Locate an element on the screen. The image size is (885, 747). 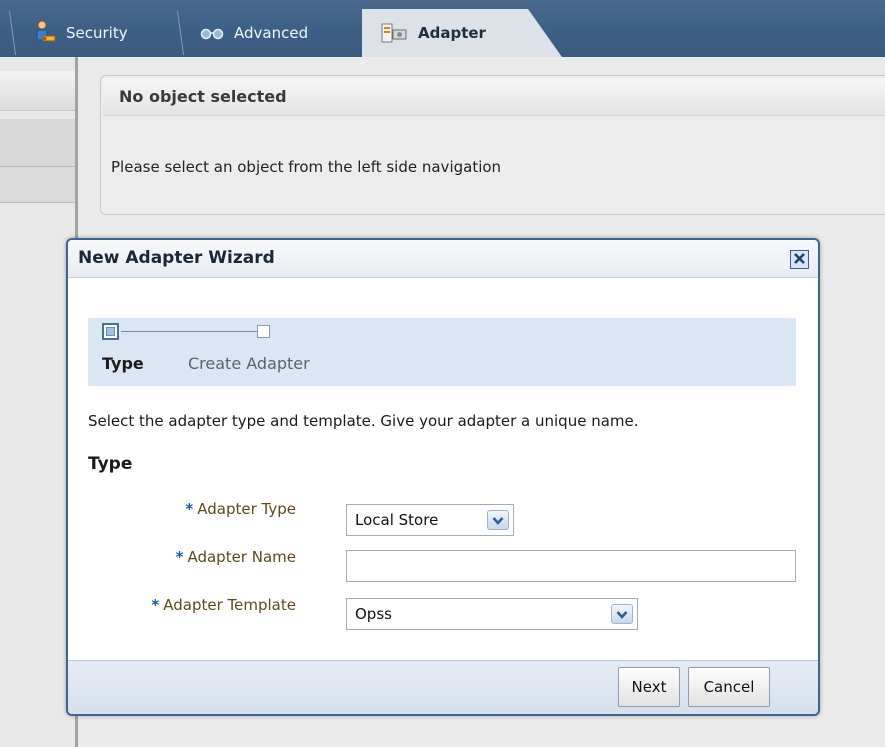
tab-advanced: Advanced is located at coordinates (265, 33).